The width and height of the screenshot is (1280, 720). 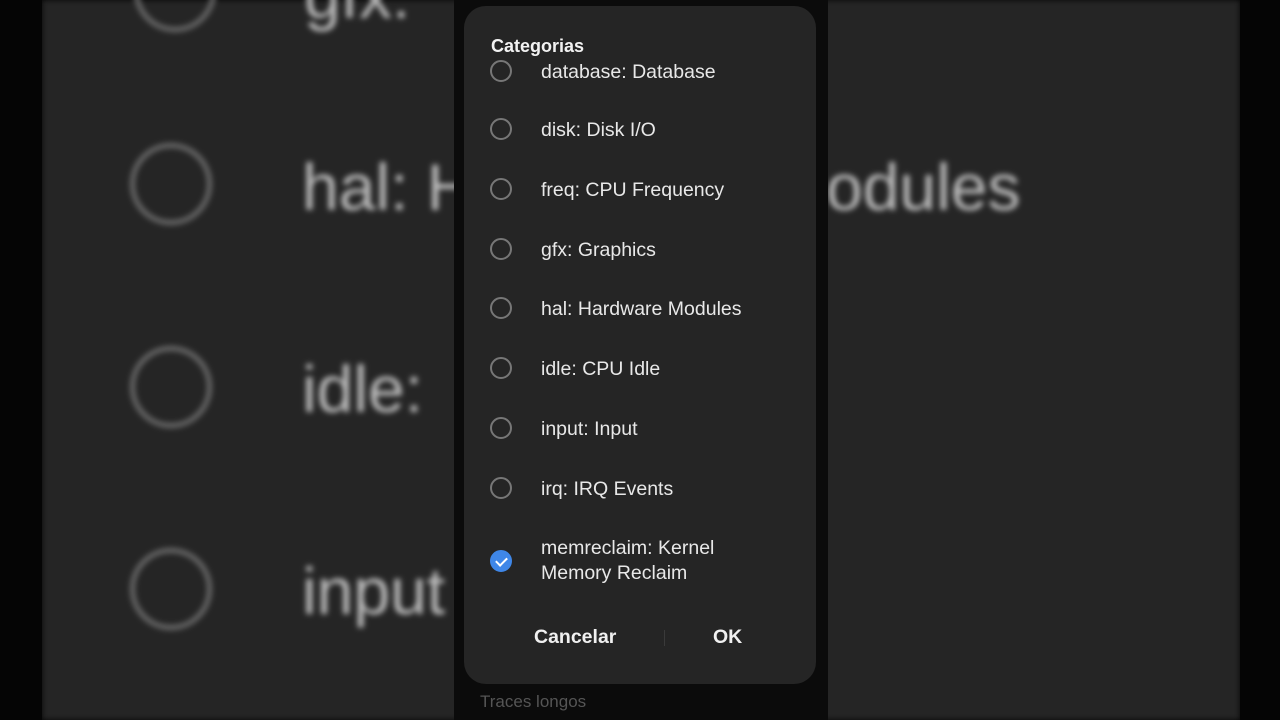 I want to click on checkbox-checked-icon, so click(x=501, y=561).